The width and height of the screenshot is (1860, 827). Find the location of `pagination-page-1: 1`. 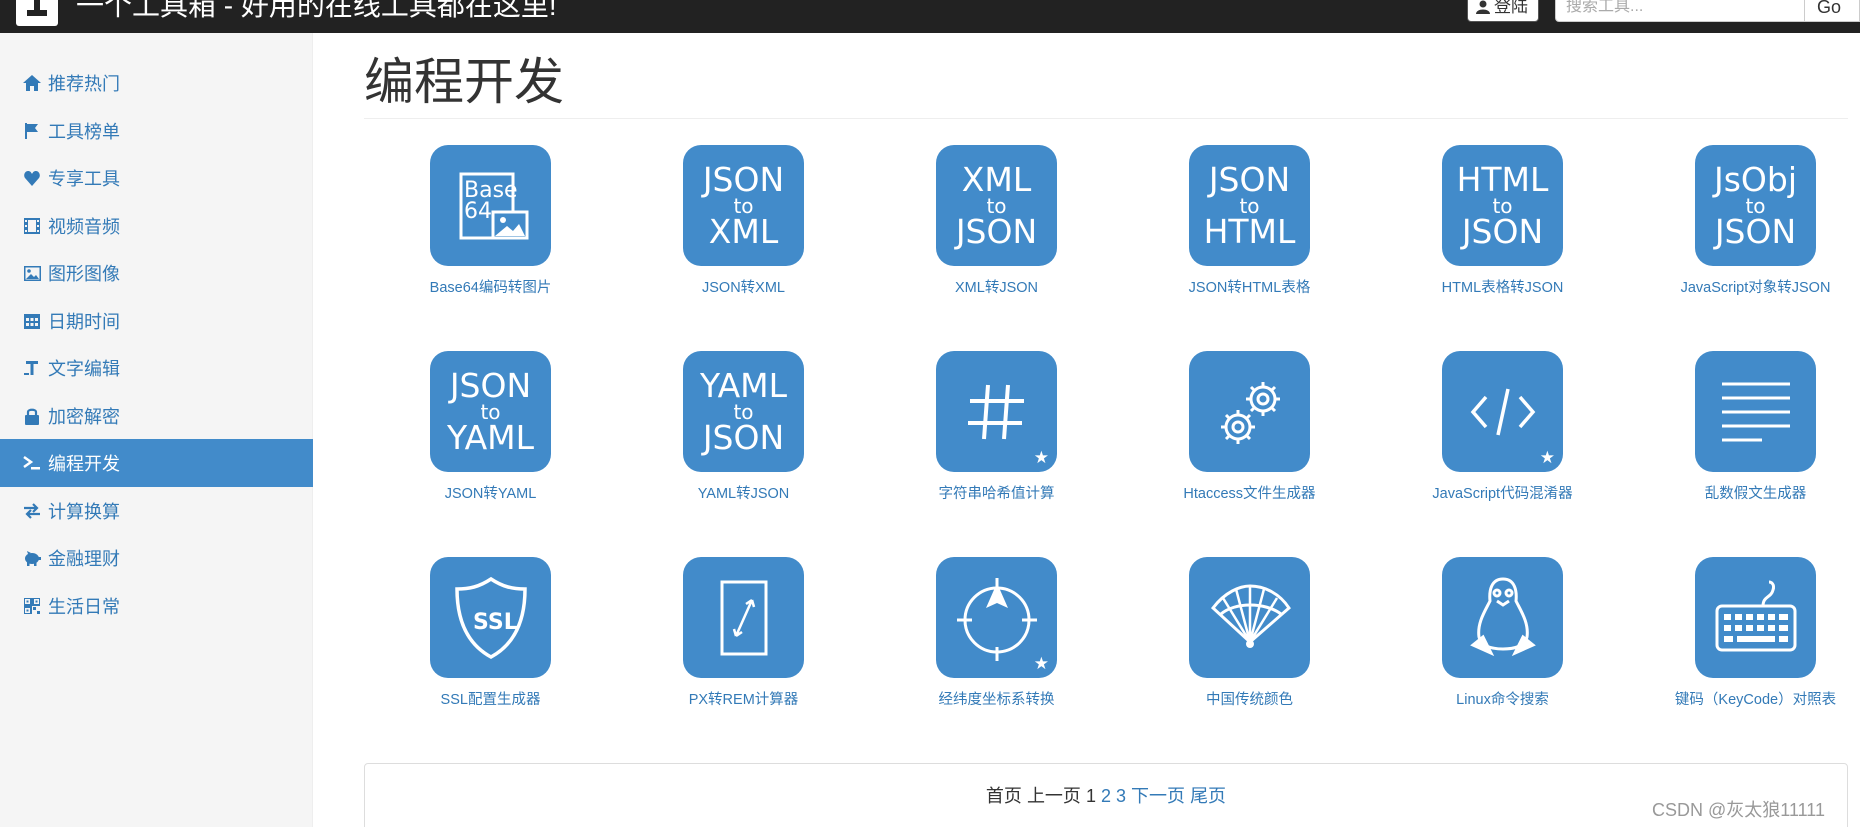

pagination-page-1: 1 is located at coordinates (1091, 796).